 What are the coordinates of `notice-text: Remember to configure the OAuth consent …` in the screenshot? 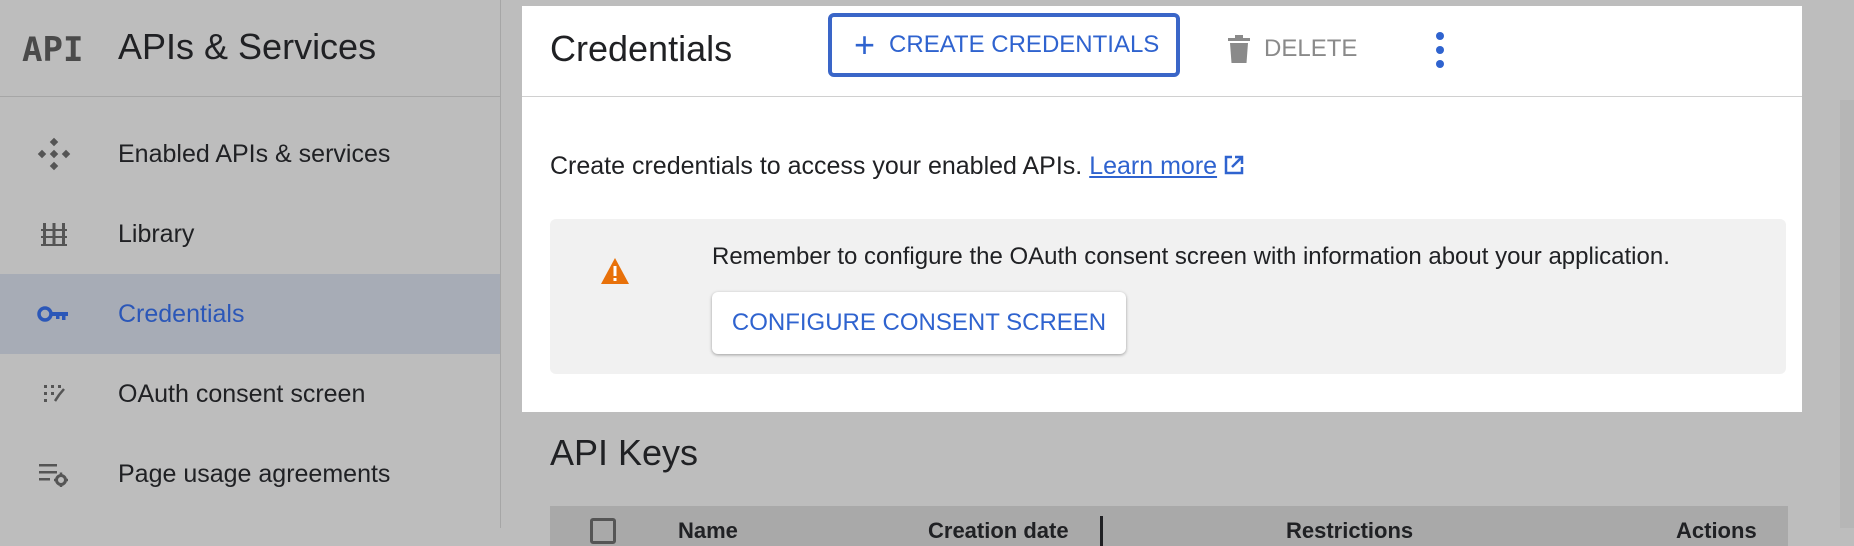 It's located at (1191, 256).